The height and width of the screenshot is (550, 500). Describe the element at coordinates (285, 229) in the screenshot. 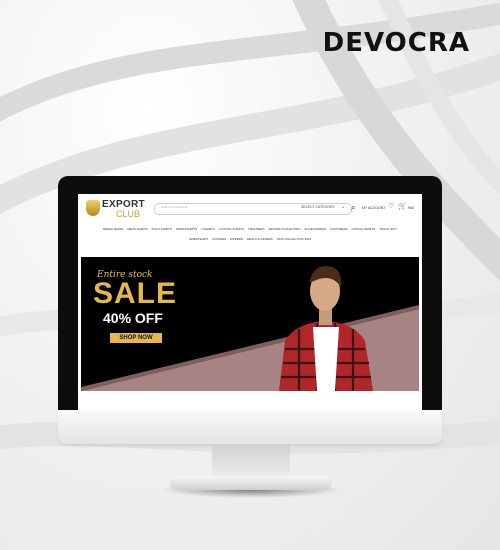

I see `nav-item: WINTER COLLECTION` at that location.